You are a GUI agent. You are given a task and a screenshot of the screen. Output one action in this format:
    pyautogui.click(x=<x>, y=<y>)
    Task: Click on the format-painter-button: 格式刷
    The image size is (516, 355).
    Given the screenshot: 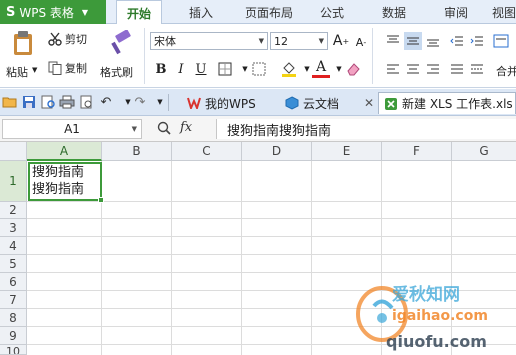 What is the action you would take?
    pyautogui.click(x=120, y=56)
    